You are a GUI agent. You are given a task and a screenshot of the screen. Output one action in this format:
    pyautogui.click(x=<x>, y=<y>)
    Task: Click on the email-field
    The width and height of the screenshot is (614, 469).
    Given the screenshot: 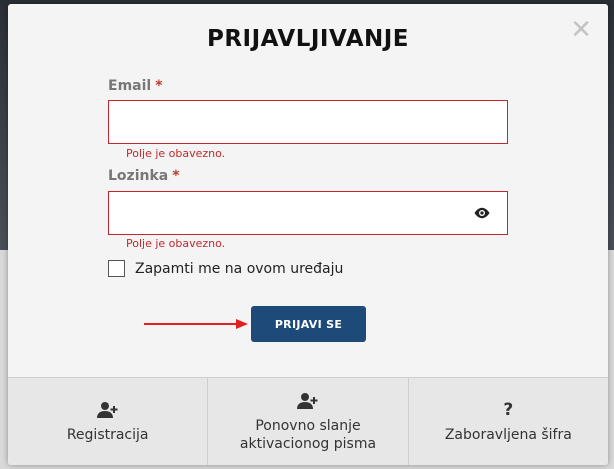 What is the action you would take?
    pyautogui.click(x=308, y=122)
    